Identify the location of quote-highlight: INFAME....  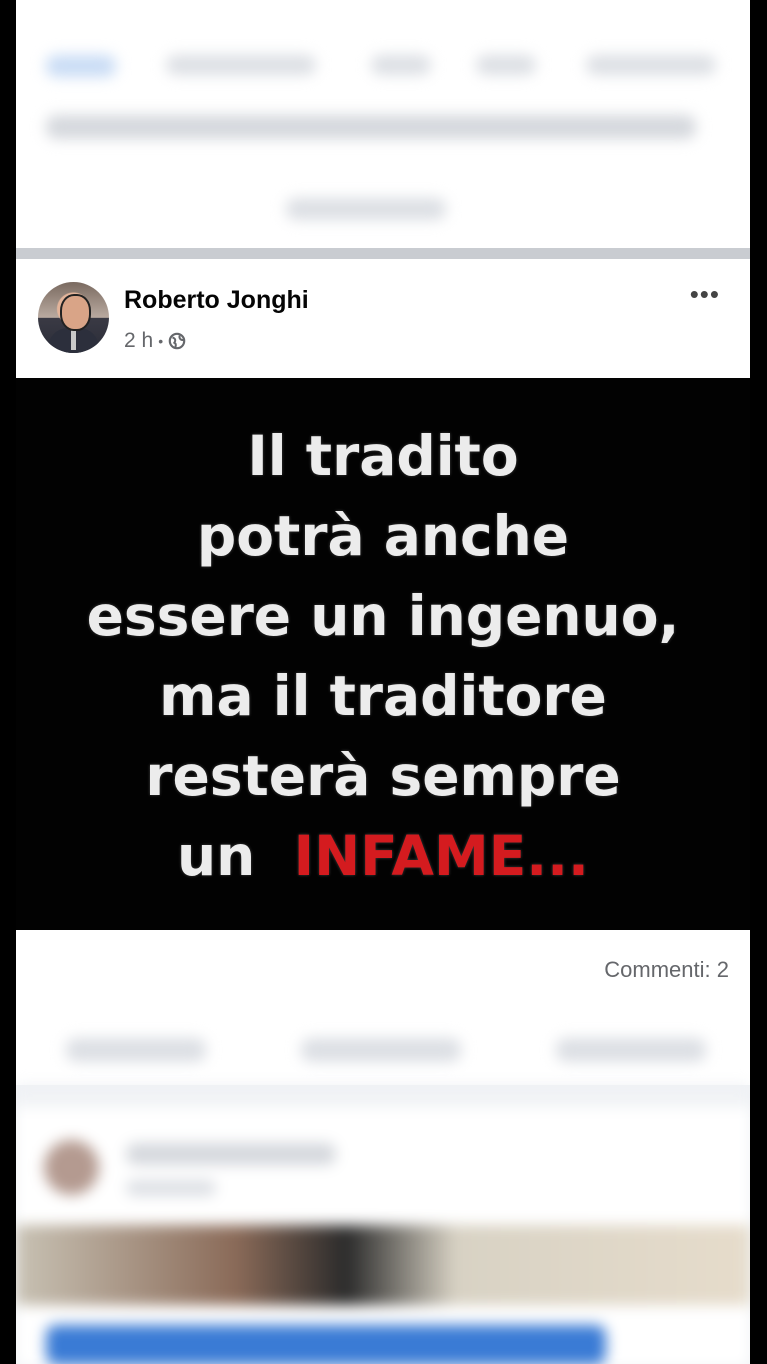
(441, 856).